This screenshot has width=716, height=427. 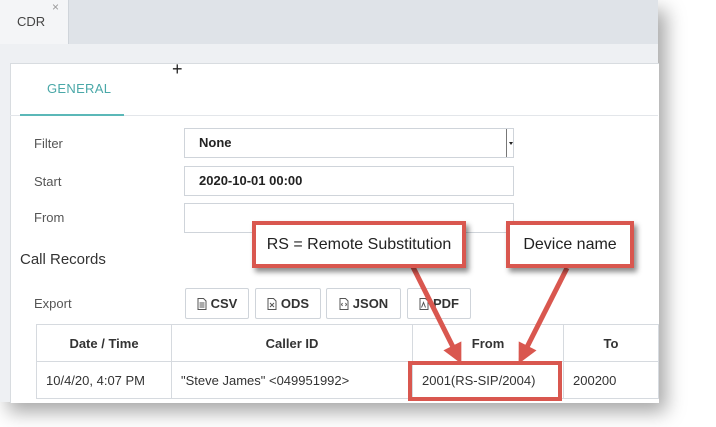 What do you see at coordinates (344, 303) in the screenshot?
I see `json-file-icon` at bounding box center [344, 303].